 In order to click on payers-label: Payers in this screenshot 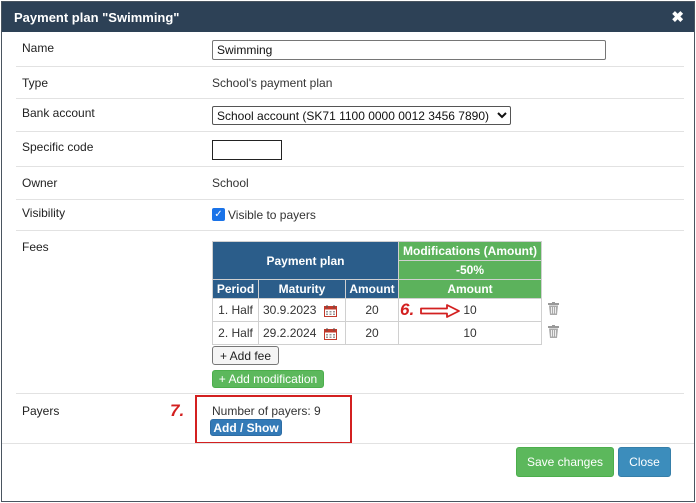, I will do `click(41, 411)`.